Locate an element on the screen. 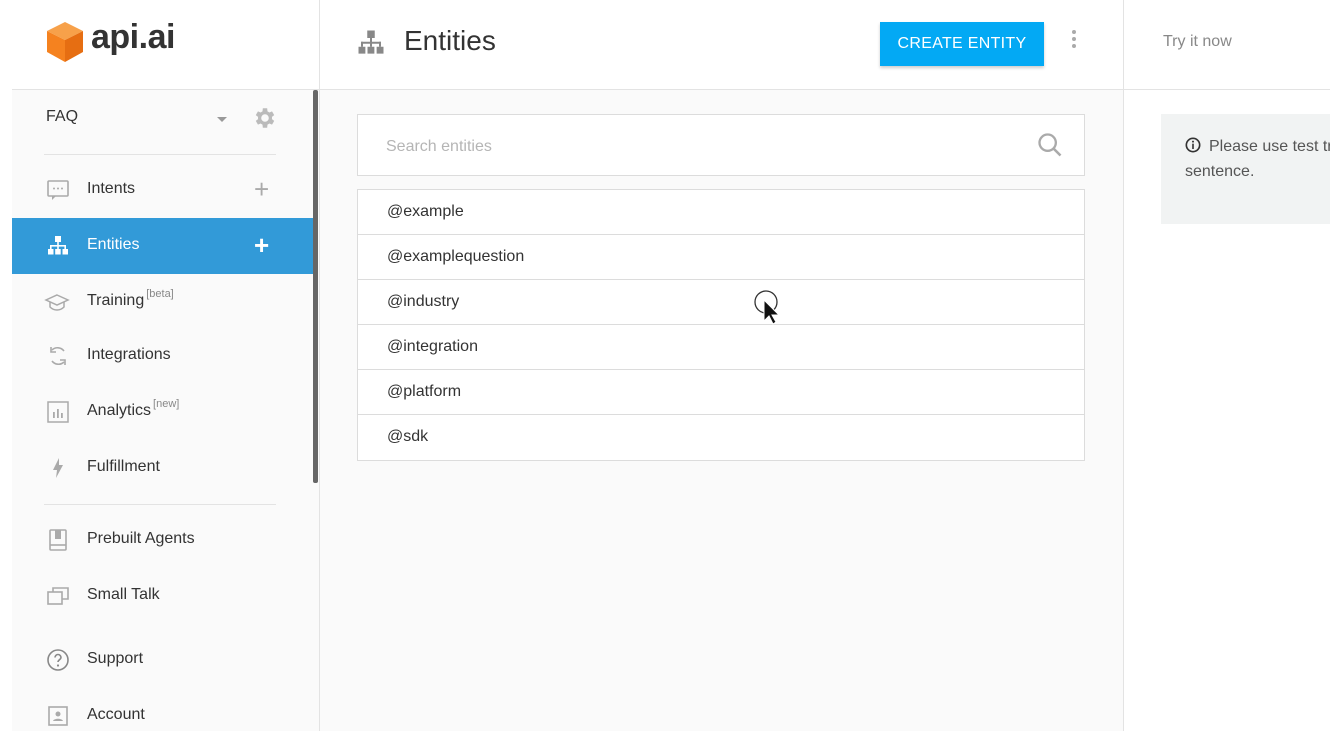 This screenshot has height=731, width=1330. entity-row: @example is located at coordinates (721, 212).